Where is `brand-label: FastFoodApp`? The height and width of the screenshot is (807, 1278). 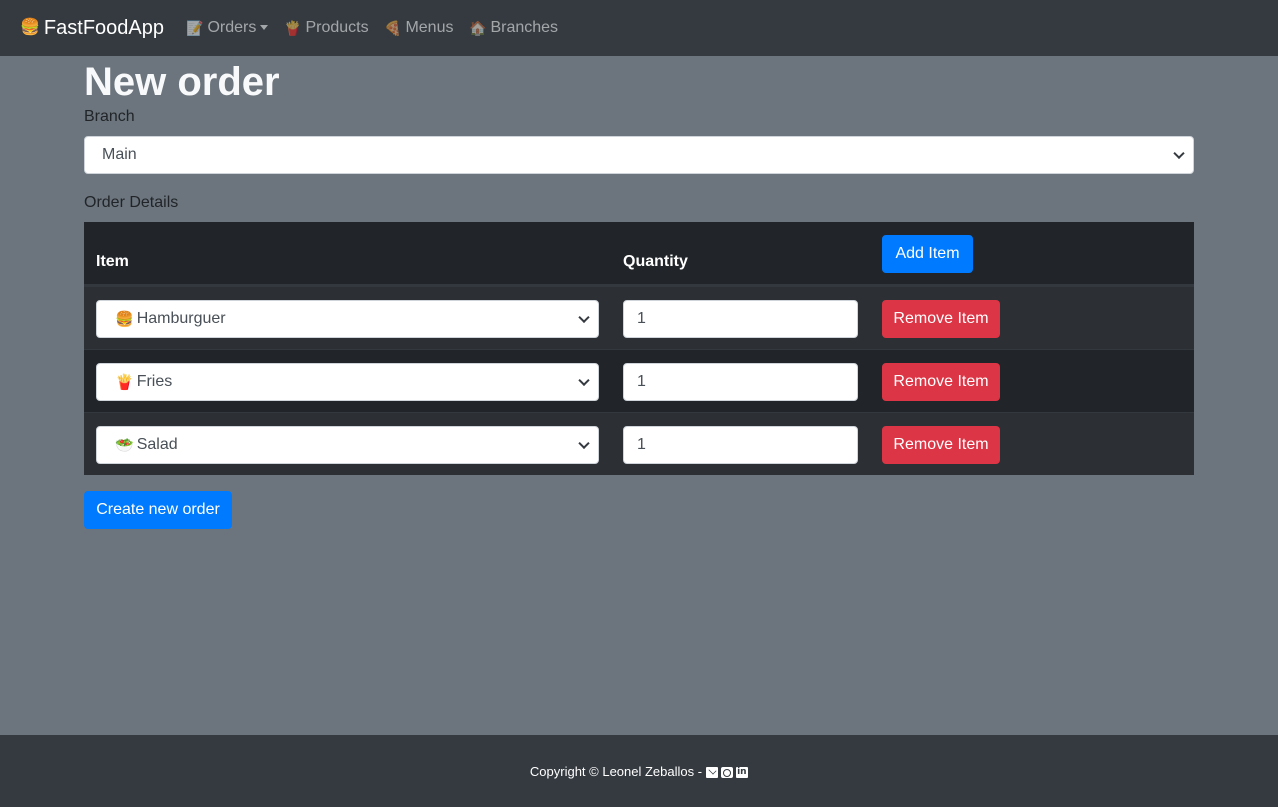 brand-label: FastFoodApp is located at coordinates (103, 28).